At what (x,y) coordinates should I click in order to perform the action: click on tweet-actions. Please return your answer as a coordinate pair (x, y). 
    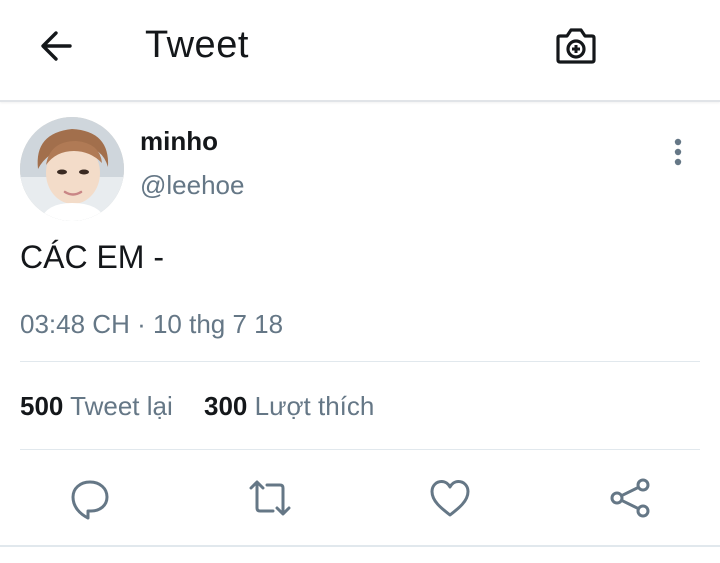
    Looking at the image, I should click on (360, 498).